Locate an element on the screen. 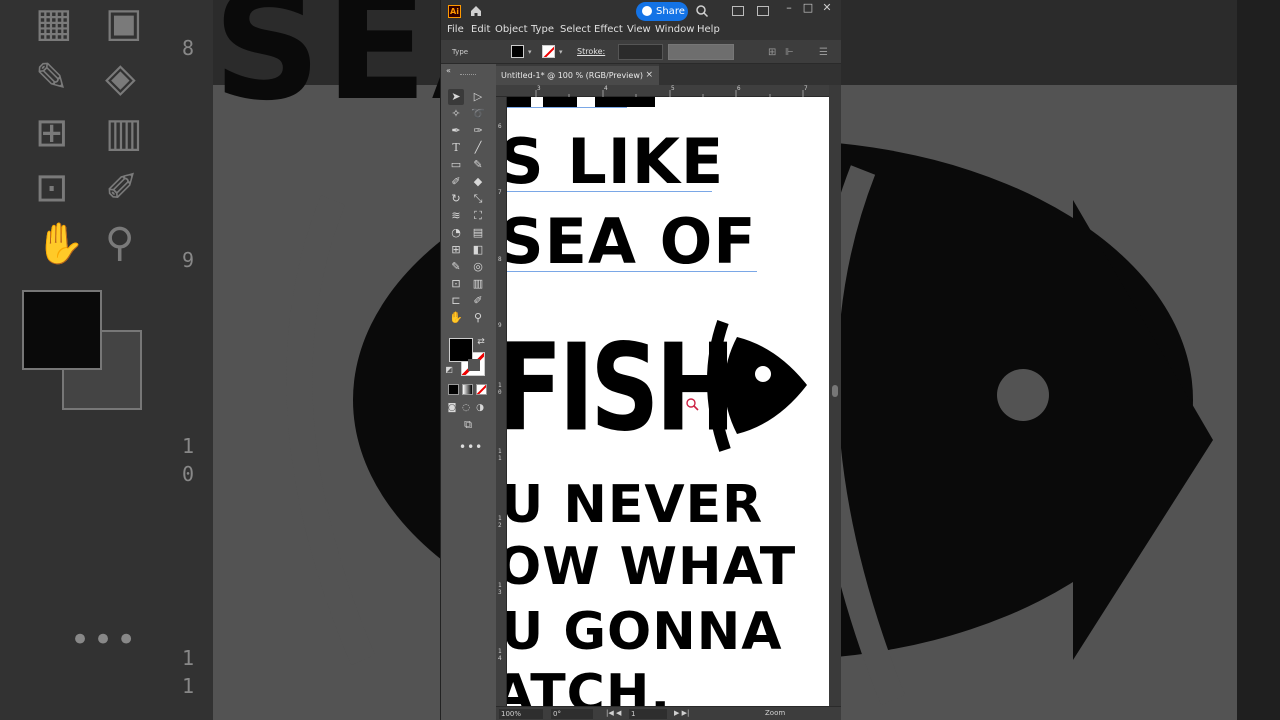 The width and height of the screenshot is (1280, 720). type-tool-icon: T is located at coordinates (456, 148).